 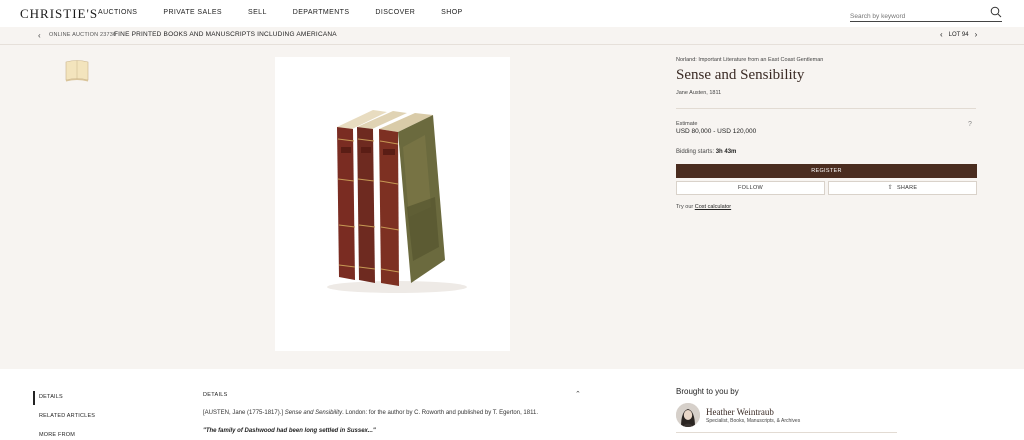 I want to click on search-input, so click(x=915, y=16).